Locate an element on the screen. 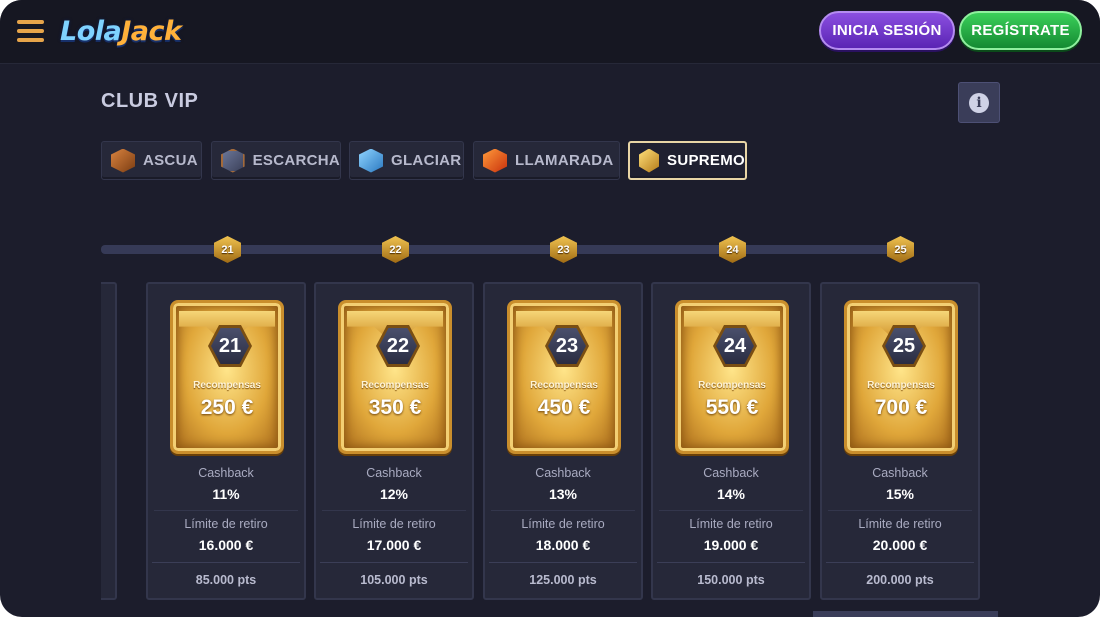 The width and height of the screenshot is (1100, 617). level-node-number: 23 is located at coordinates (563, 249).